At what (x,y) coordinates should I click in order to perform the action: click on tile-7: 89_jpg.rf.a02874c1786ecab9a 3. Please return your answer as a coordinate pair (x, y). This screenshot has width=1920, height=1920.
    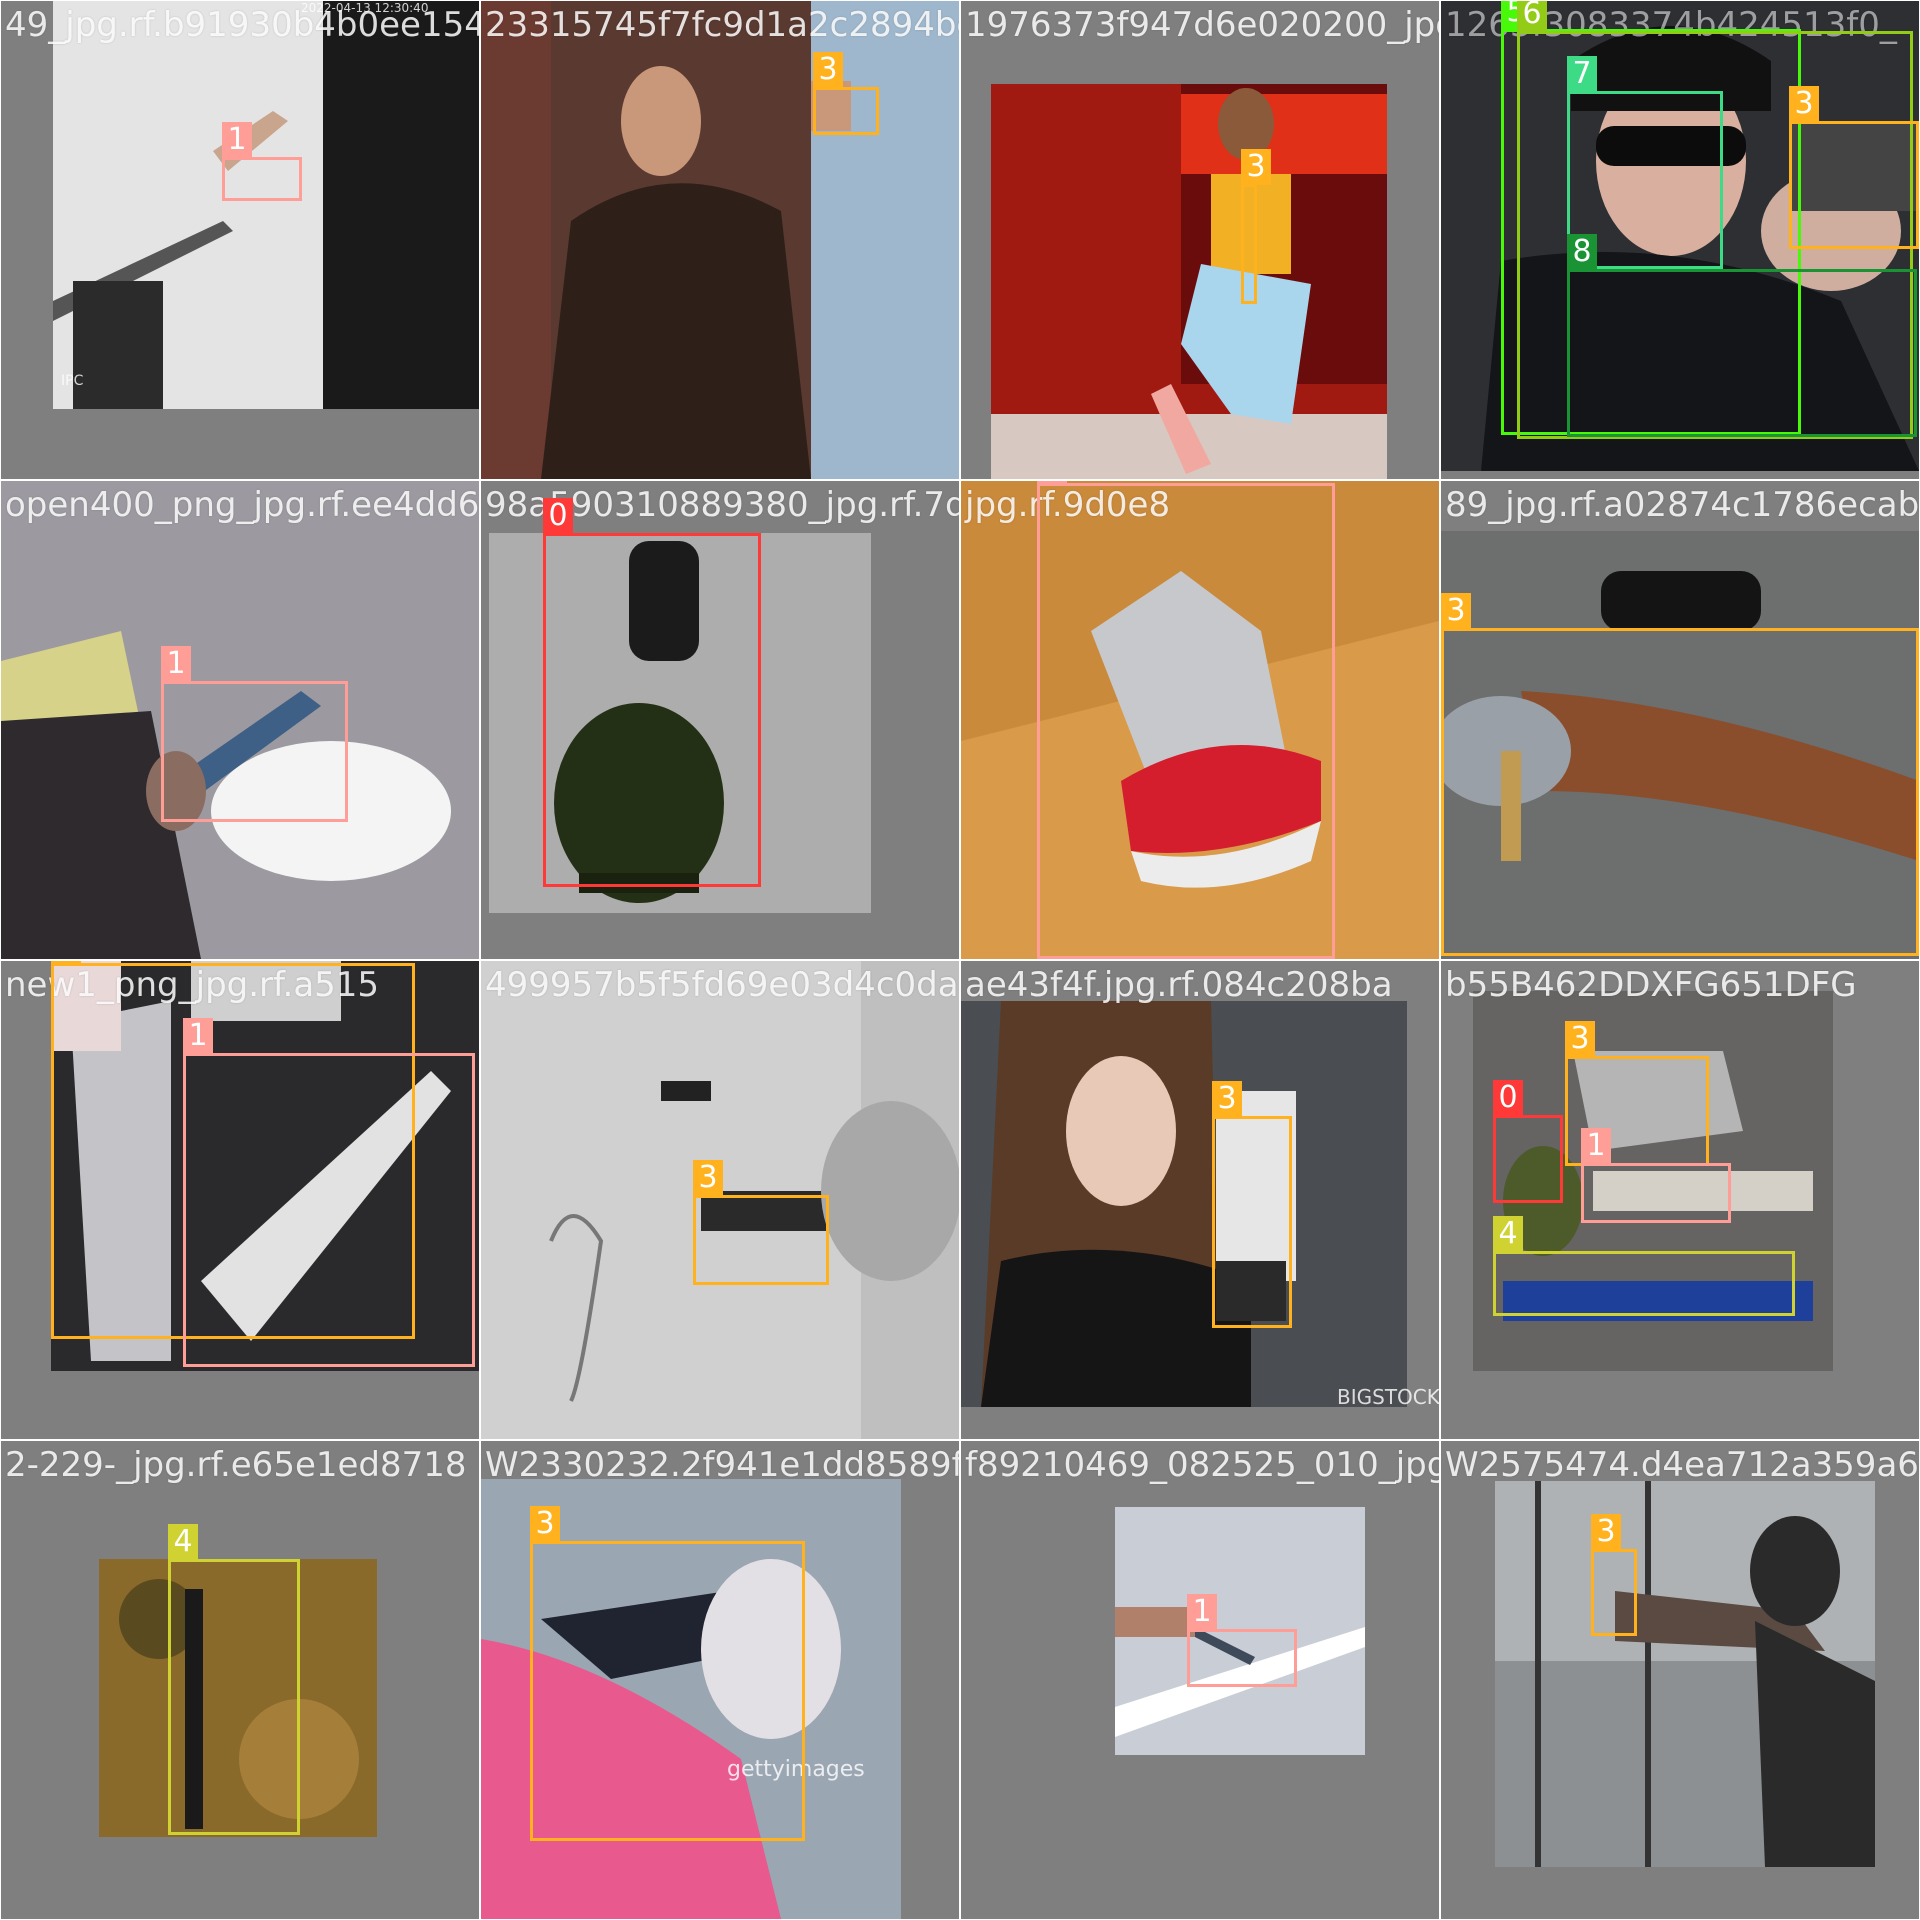
    Looking at the image, I should click on (1680, 720).